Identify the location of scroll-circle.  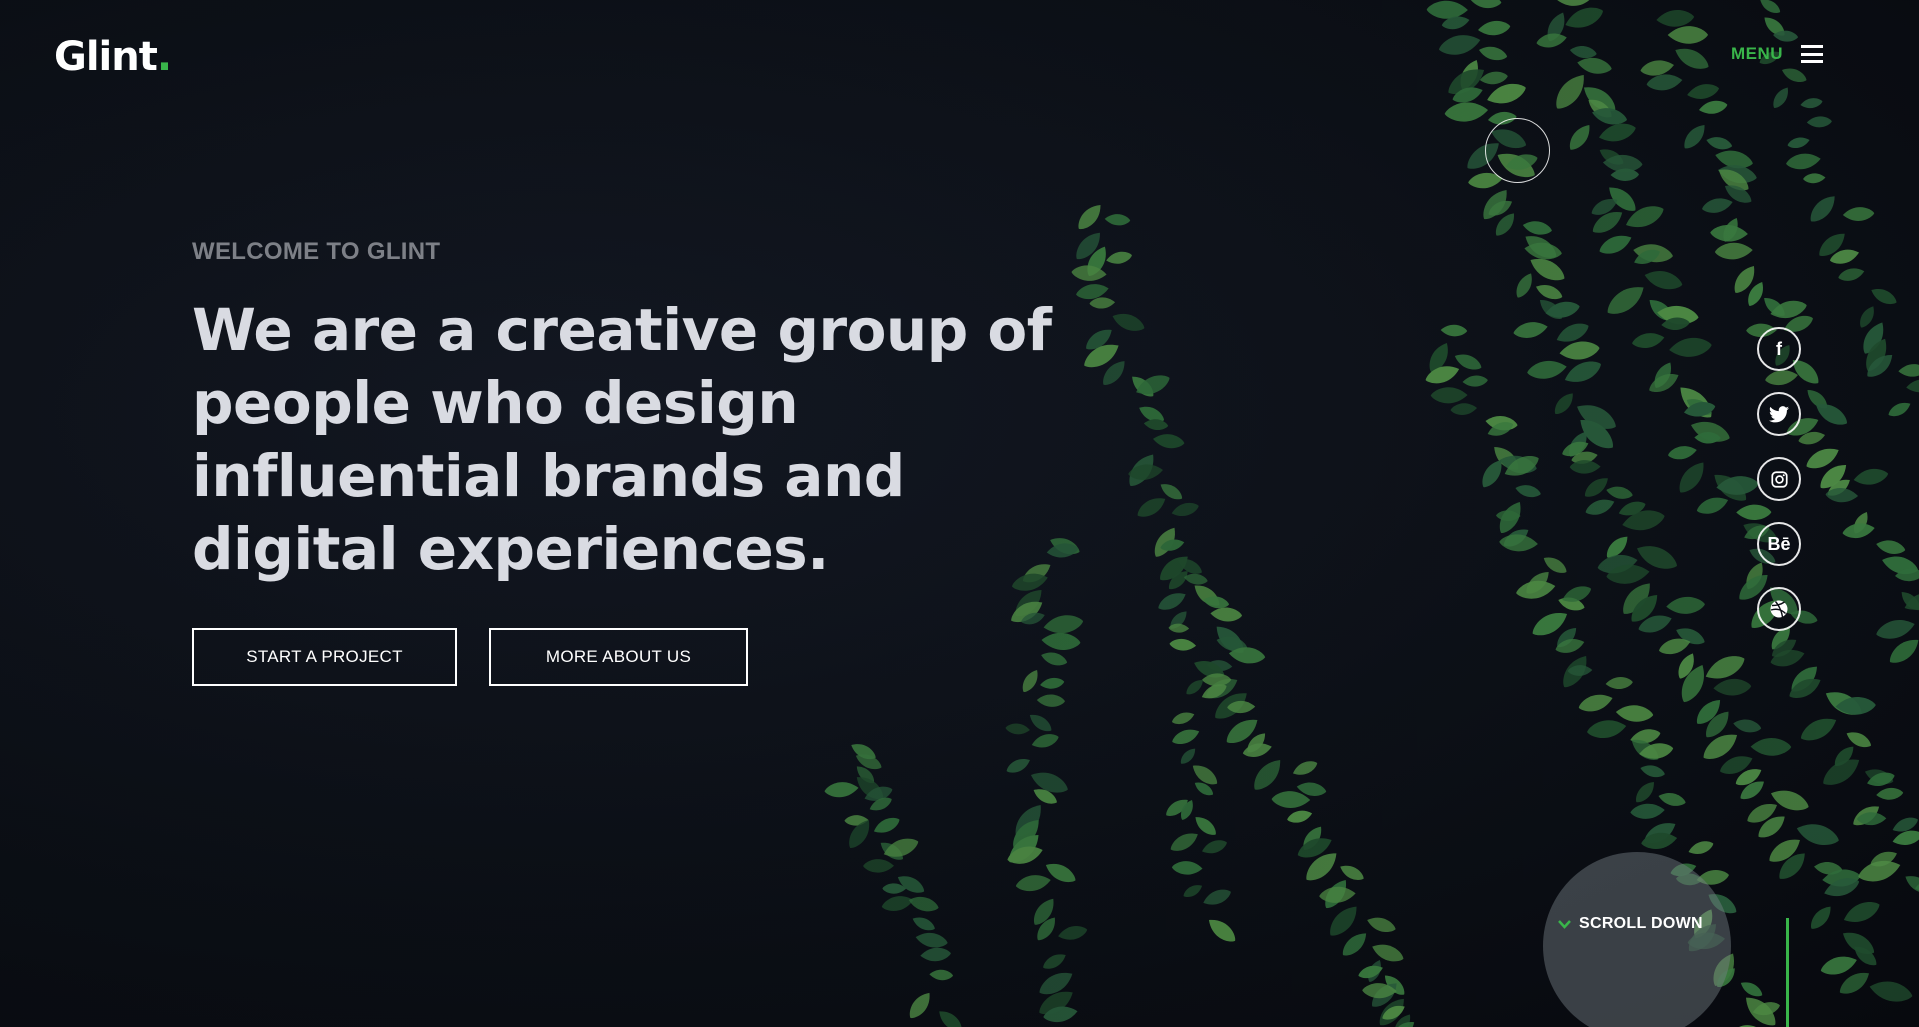
(1637, 939).